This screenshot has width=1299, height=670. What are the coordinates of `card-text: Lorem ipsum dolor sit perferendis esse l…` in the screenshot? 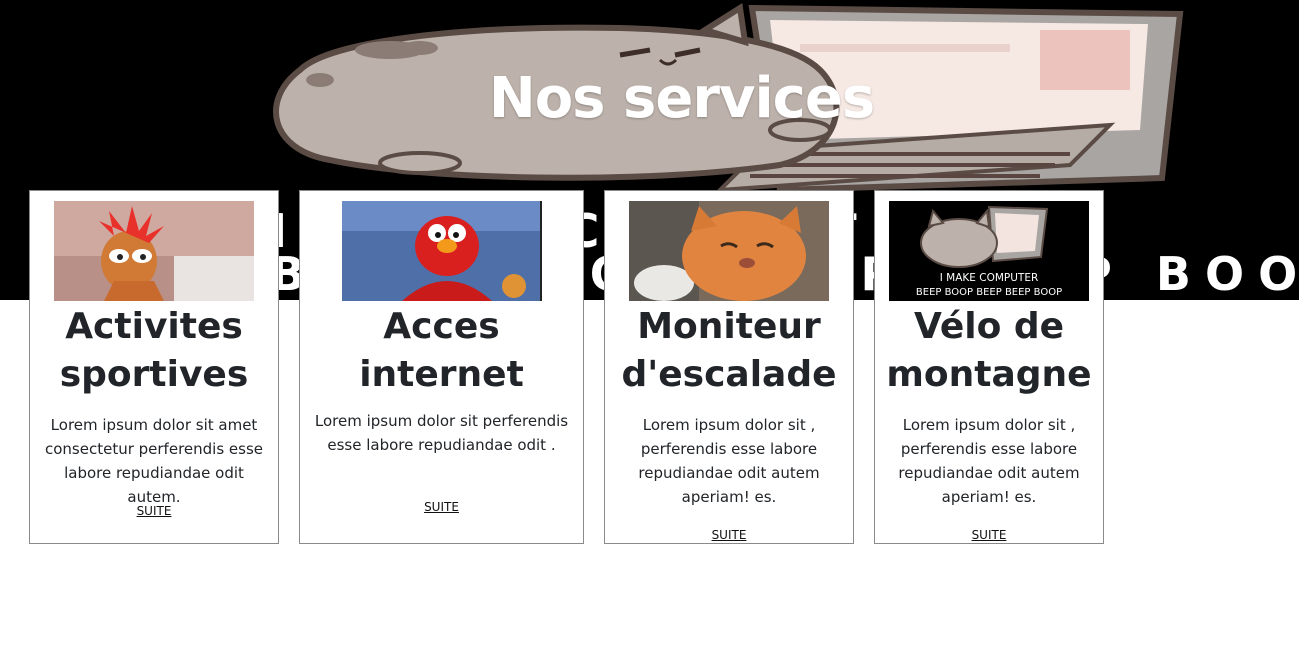 It's located at (441, 433).